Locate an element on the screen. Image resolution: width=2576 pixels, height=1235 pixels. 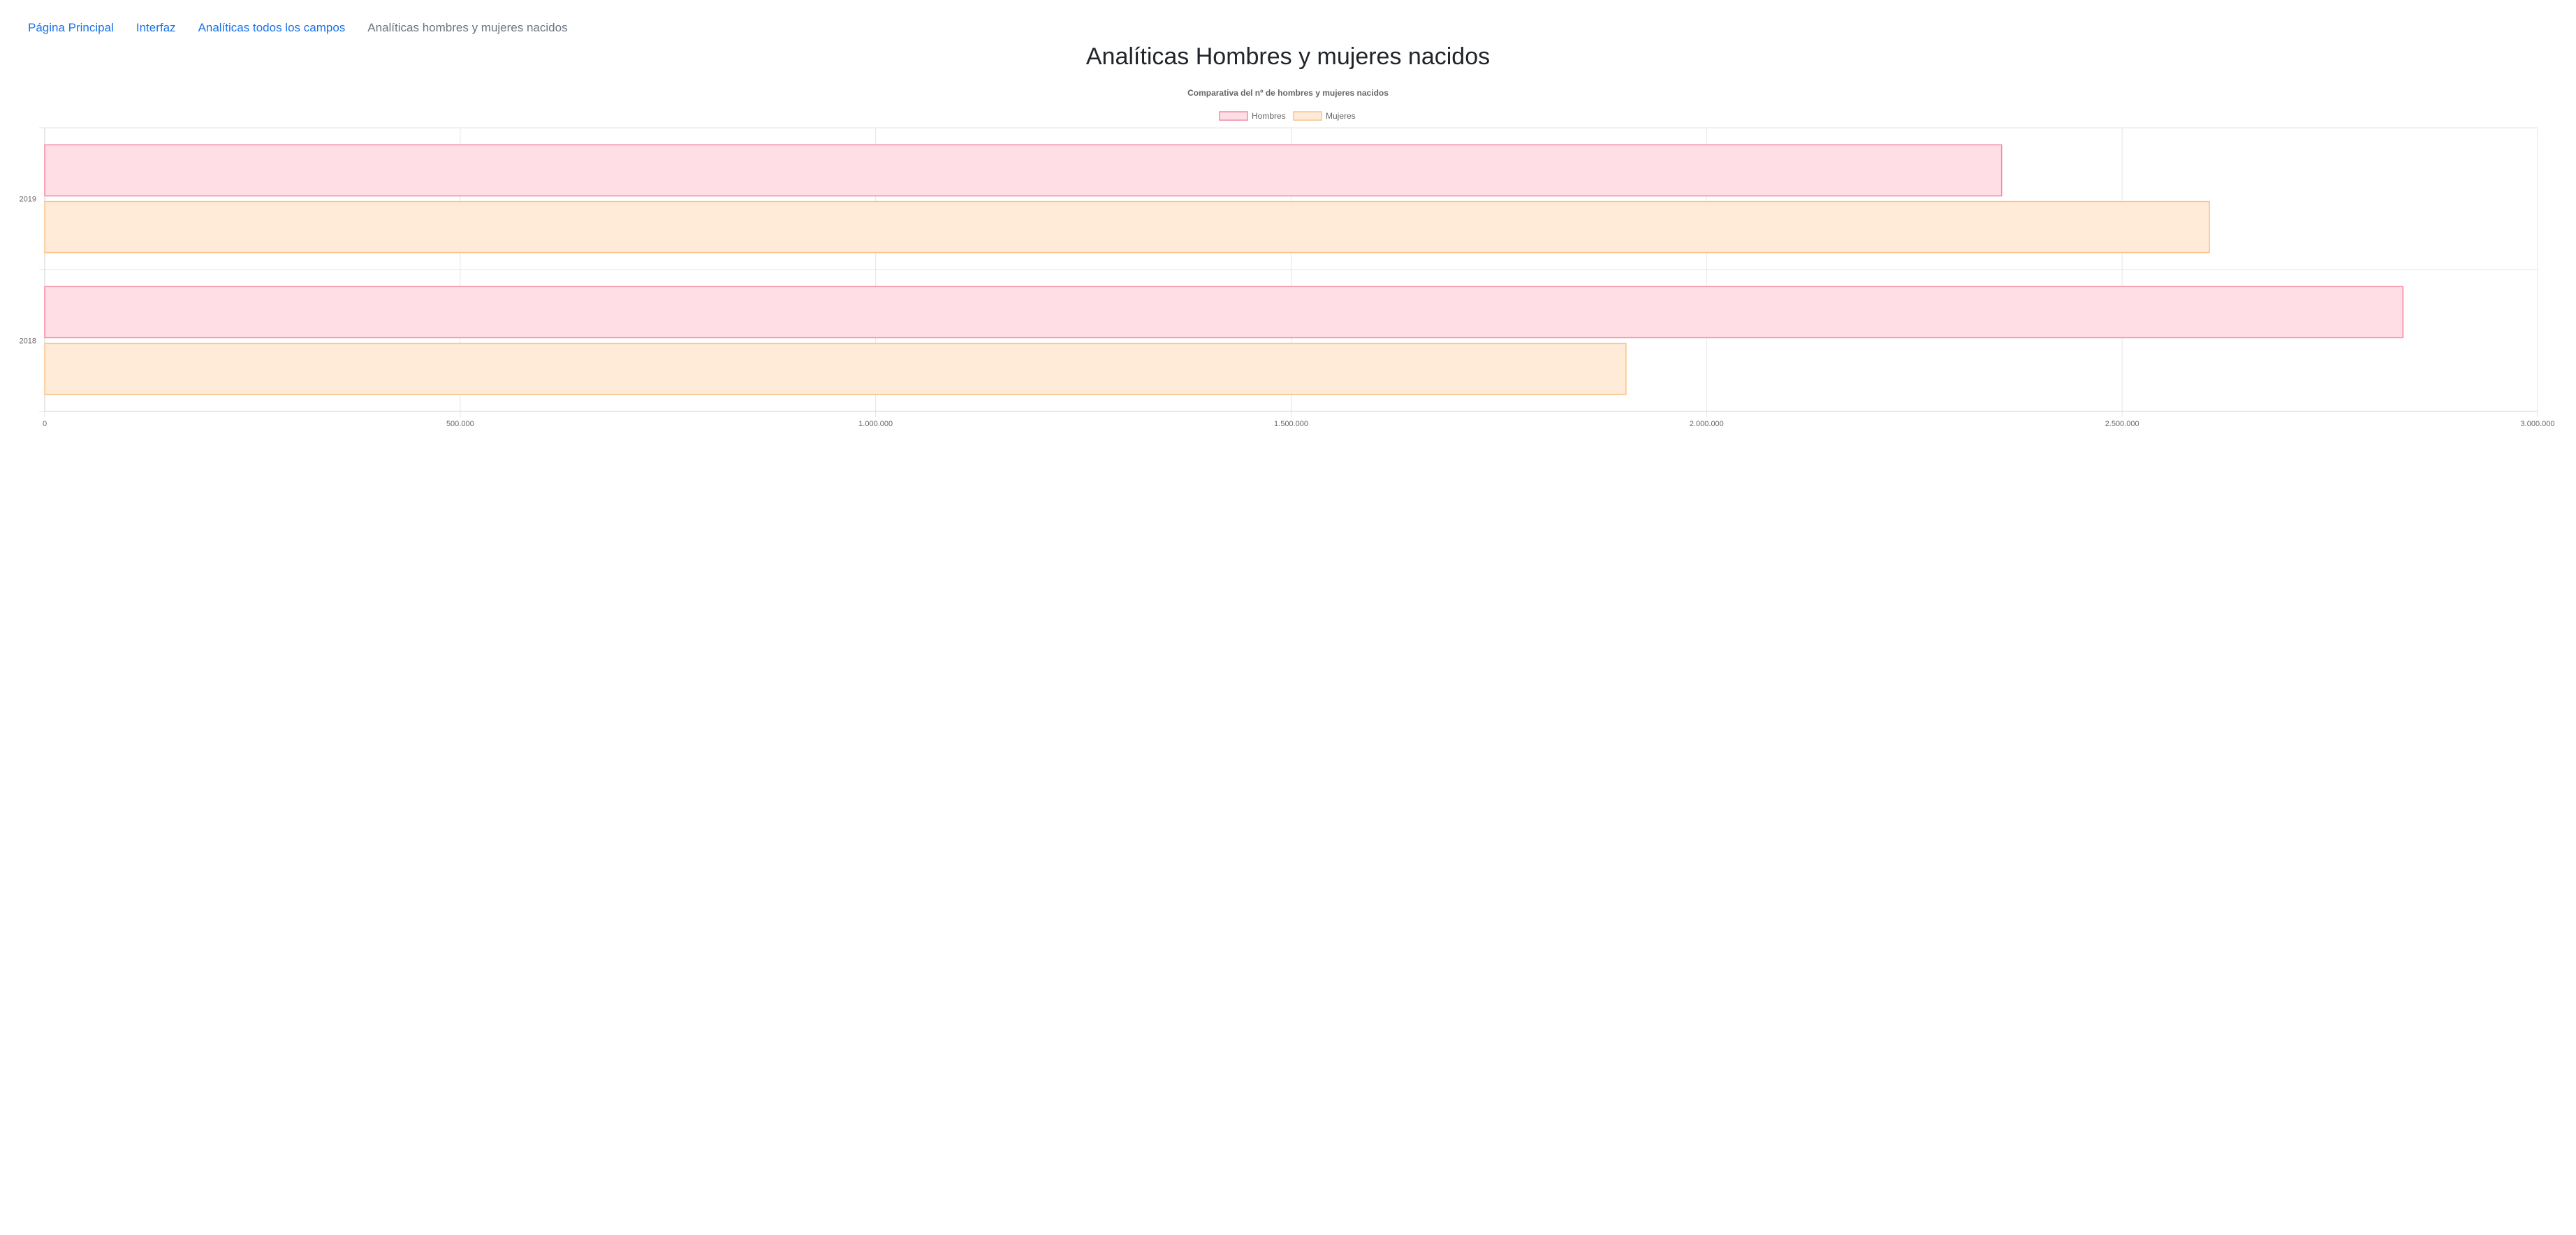
x-tick-label: 2.500.000 is located at coordinates (2122, 424).